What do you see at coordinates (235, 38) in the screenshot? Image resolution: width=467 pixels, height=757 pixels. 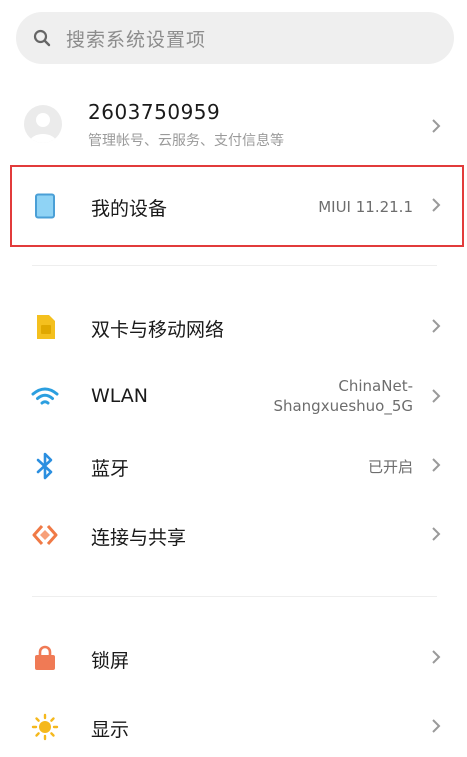 I see `search-bar: 搜索系统设置项` at bounding box center [235, 38].